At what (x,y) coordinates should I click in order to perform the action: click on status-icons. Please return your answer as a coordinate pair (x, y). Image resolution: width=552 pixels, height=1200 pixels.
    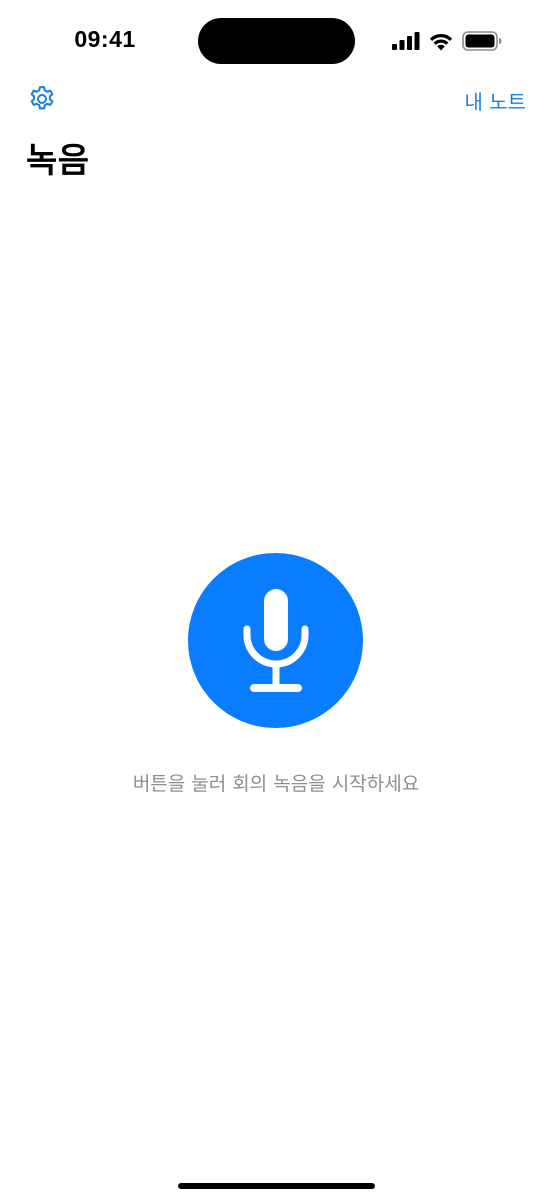
    Looking at the image, I should click on (447, 41).